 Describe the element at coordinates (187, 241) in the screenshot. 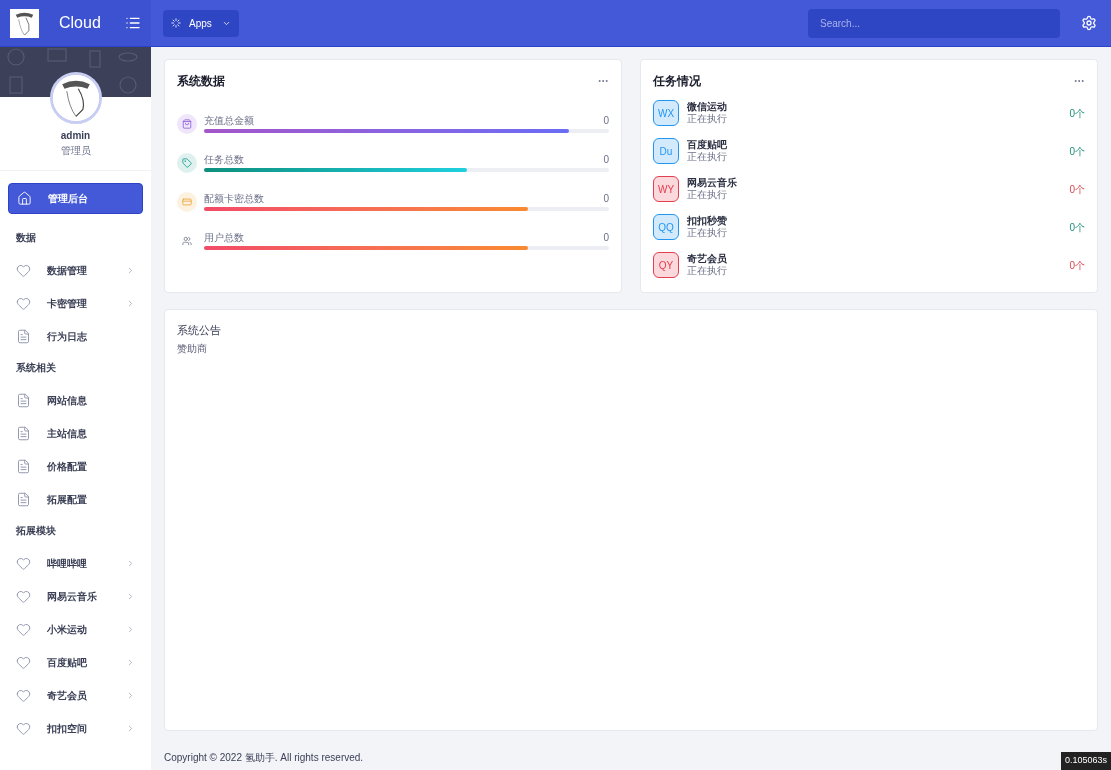

I see `users-icon` at that location.